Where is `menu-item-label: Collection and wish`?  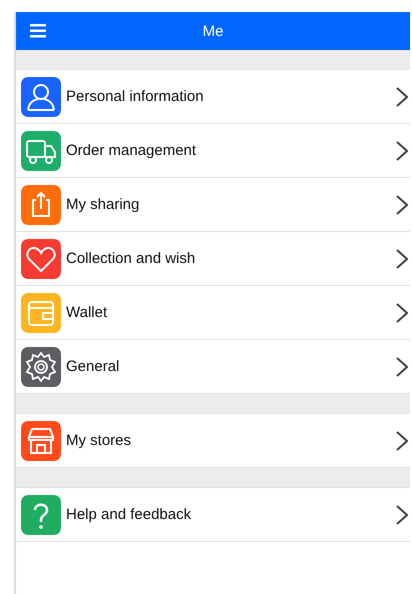
menu-item-label: Collection and wish is located at coordinates (131, 258).